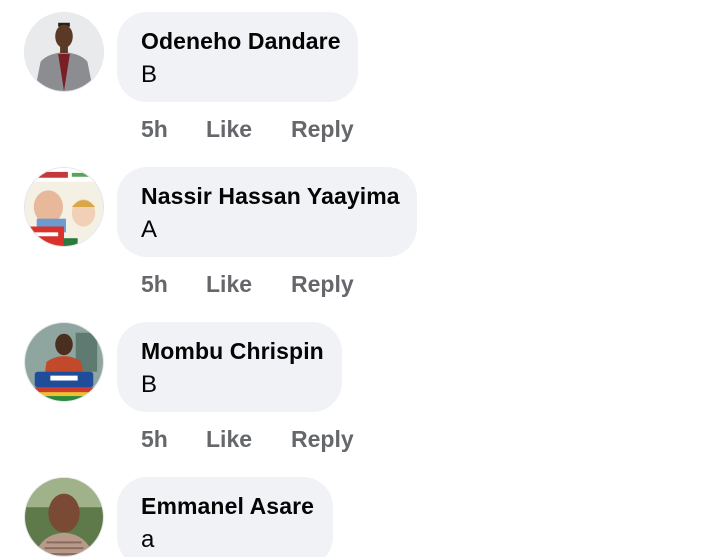  I want to click on comment-bubble: Nassir Hassan Yaayima A, so click(267, 212).